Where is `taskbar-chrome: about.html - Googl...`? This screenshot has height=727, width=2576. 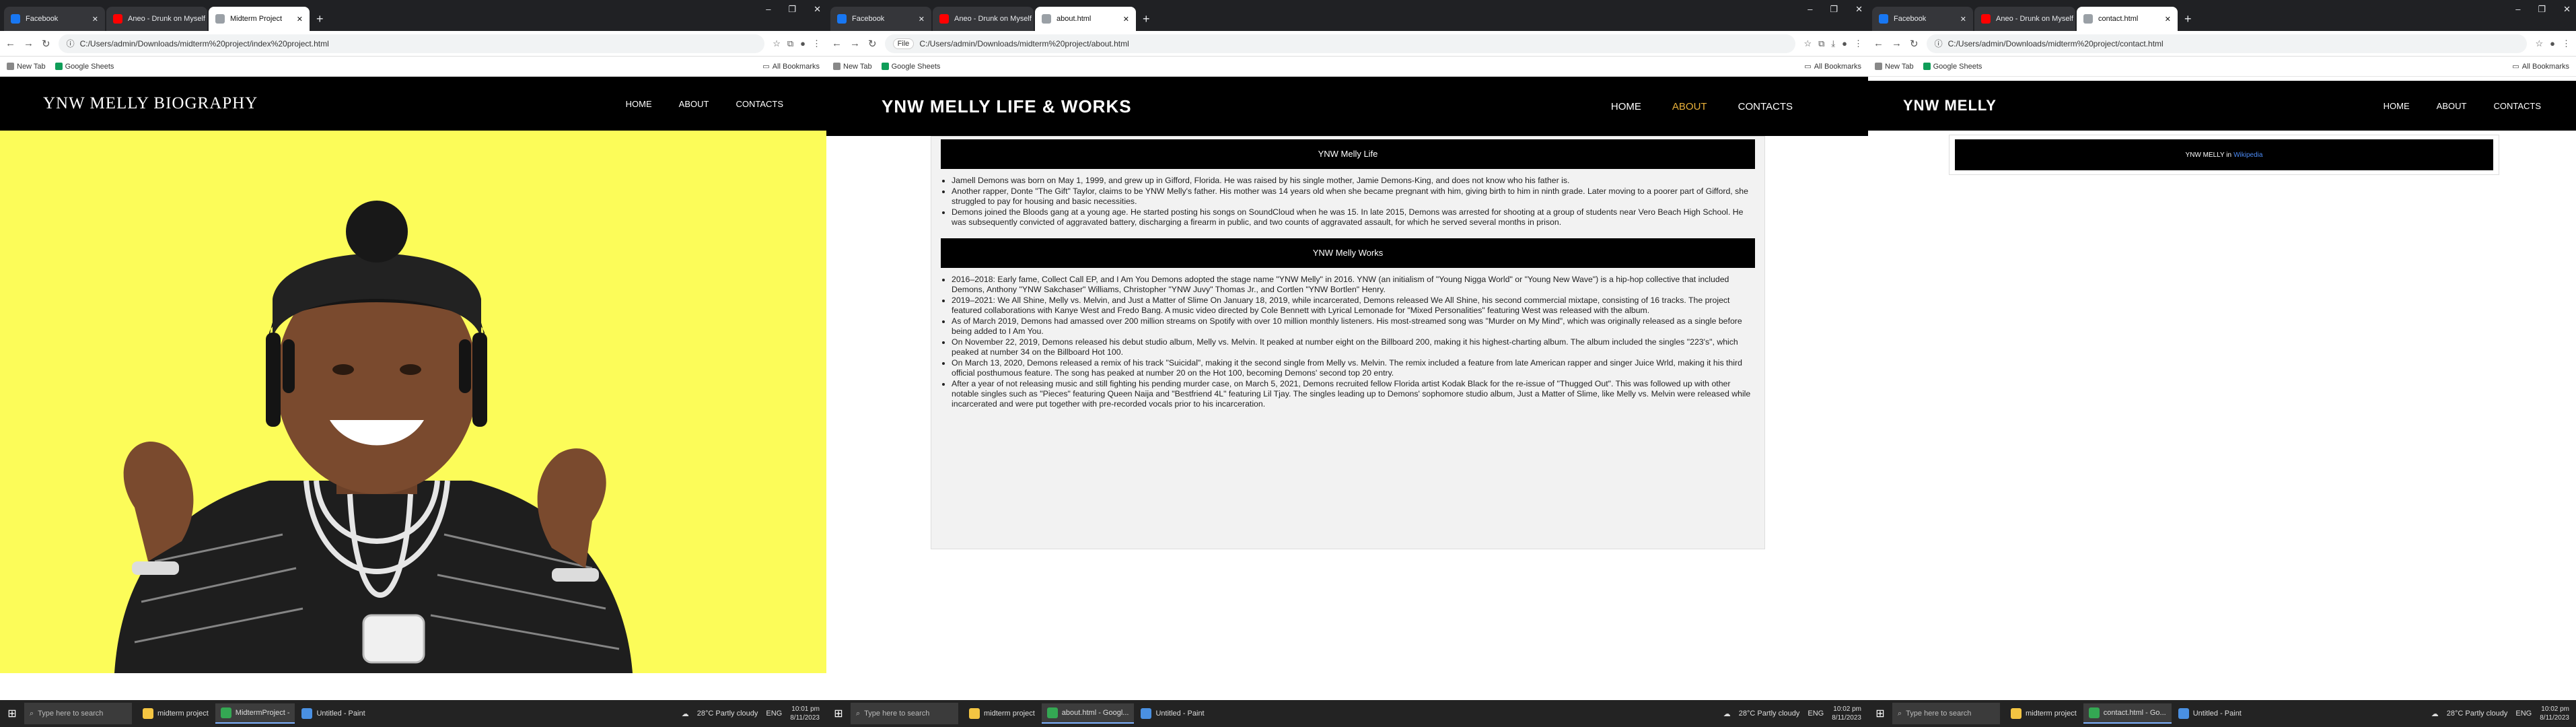 taskbar-chrome: about.html - Googl... is located at coordinates (1088, 713).